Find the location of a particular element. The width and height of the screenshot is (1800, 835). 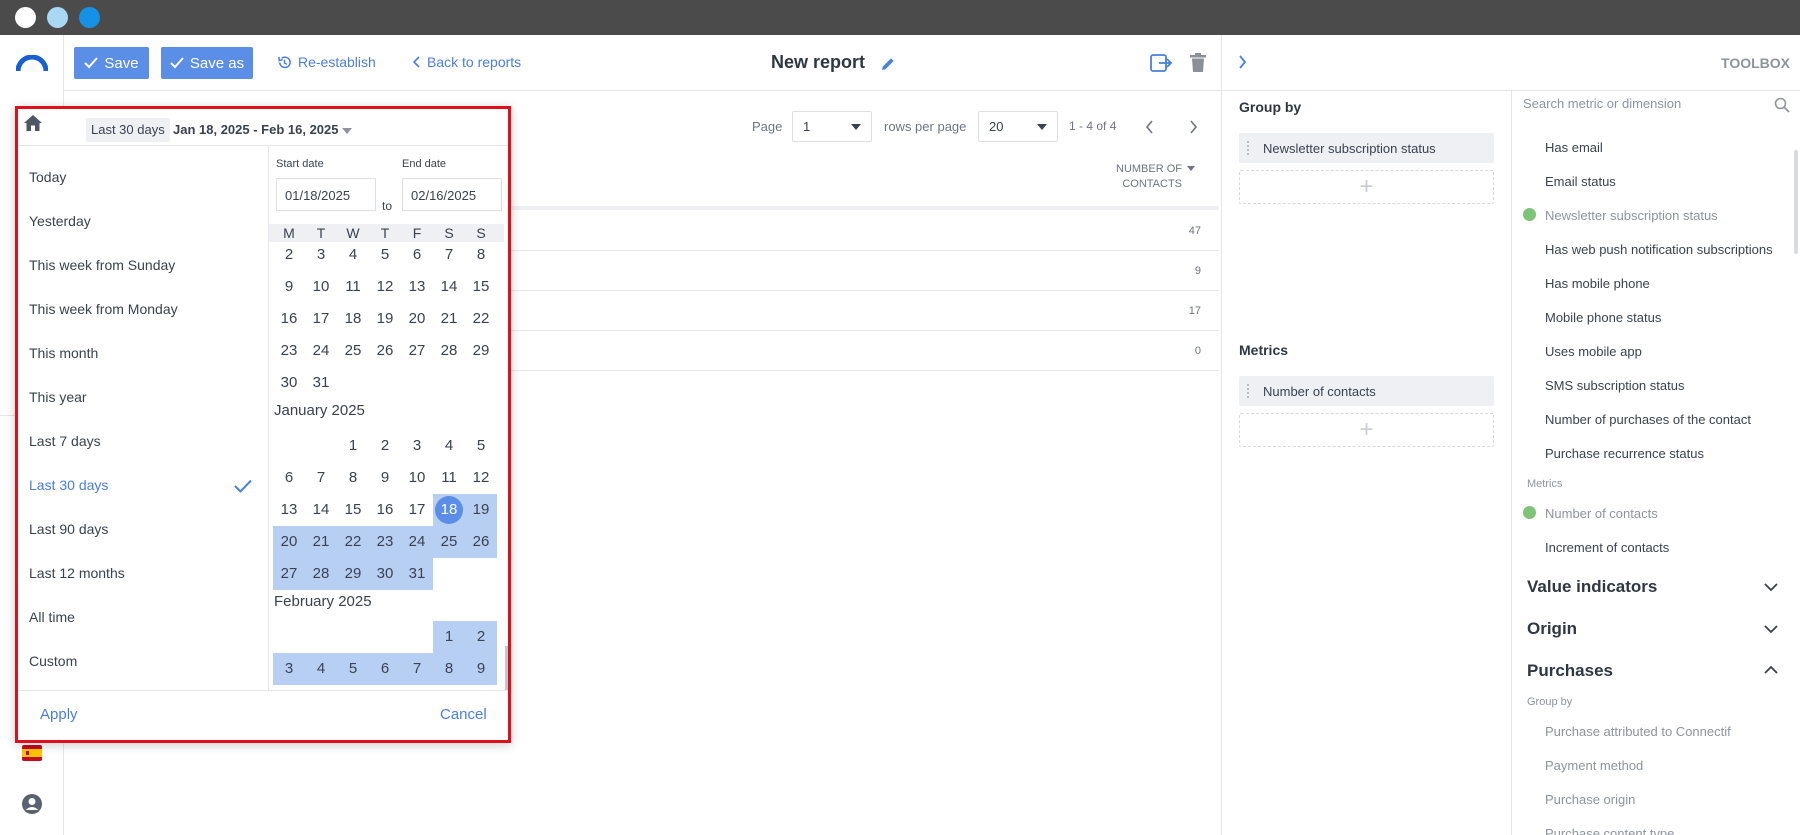

search-icon is located at coordinates (1782, 105).